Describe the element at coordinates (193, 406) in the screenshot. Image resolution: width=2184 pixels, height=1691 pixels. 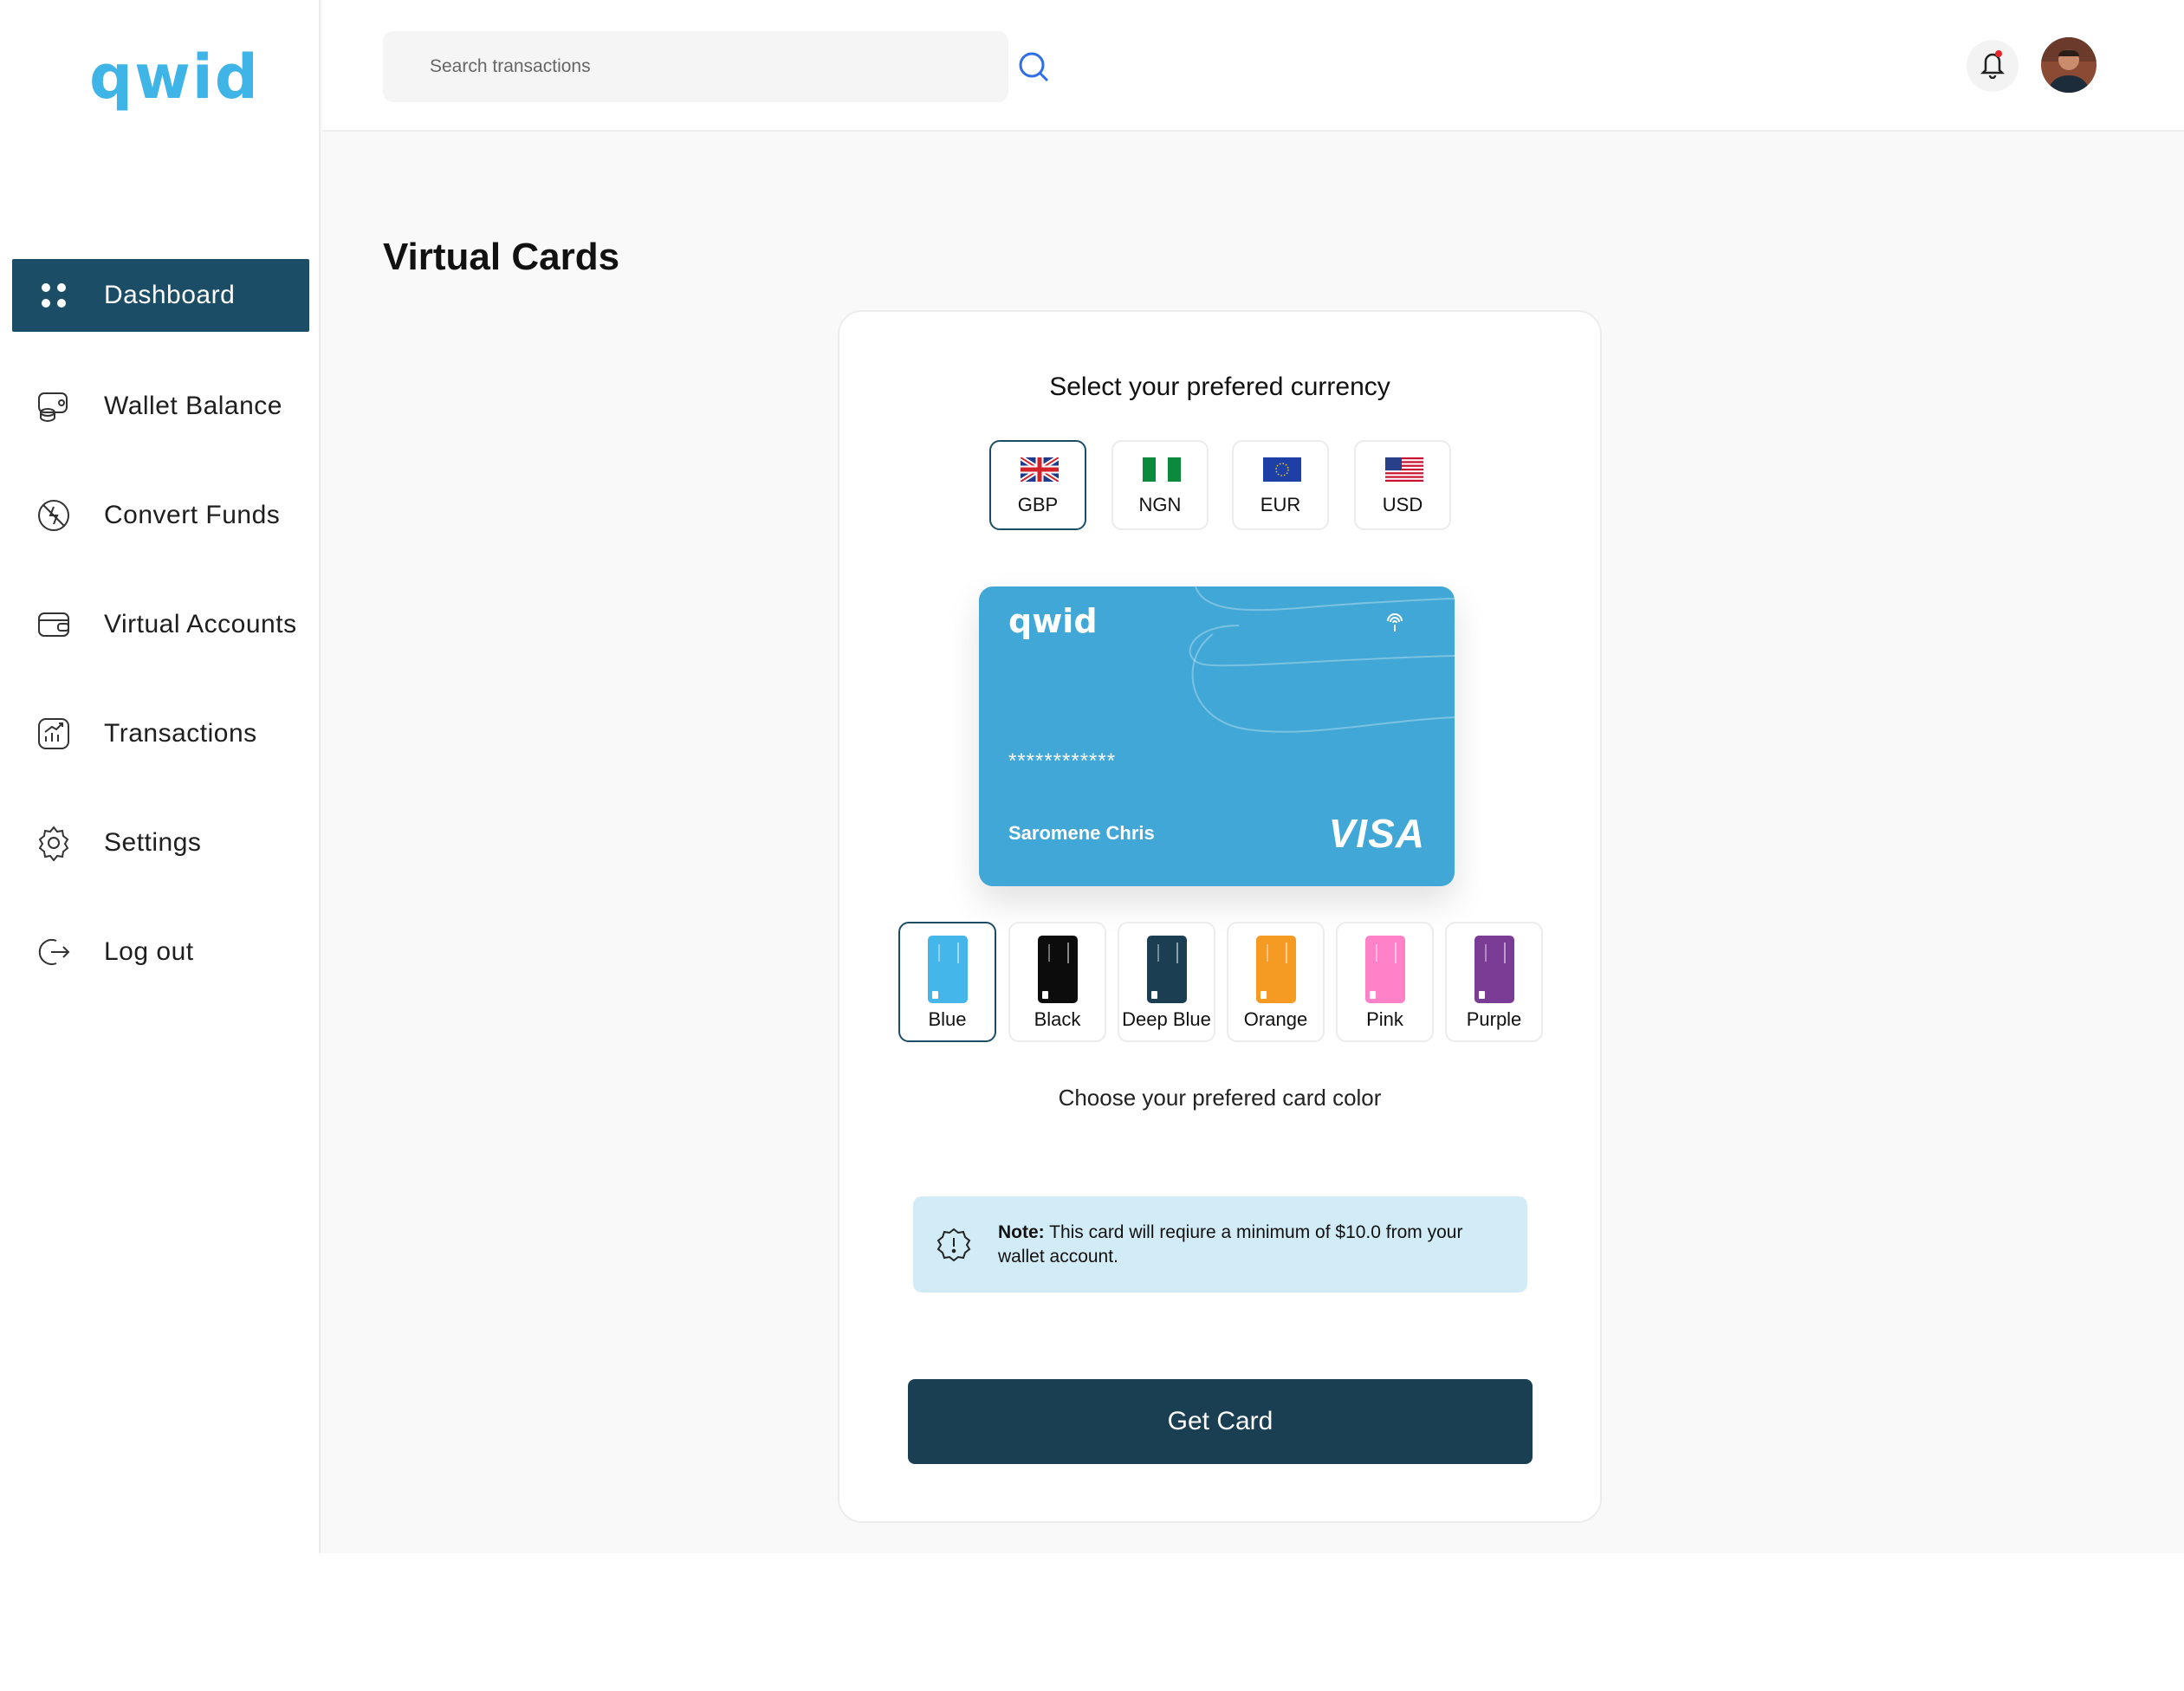
I see `sidebar-item-label: Wallet Balance` at that location.